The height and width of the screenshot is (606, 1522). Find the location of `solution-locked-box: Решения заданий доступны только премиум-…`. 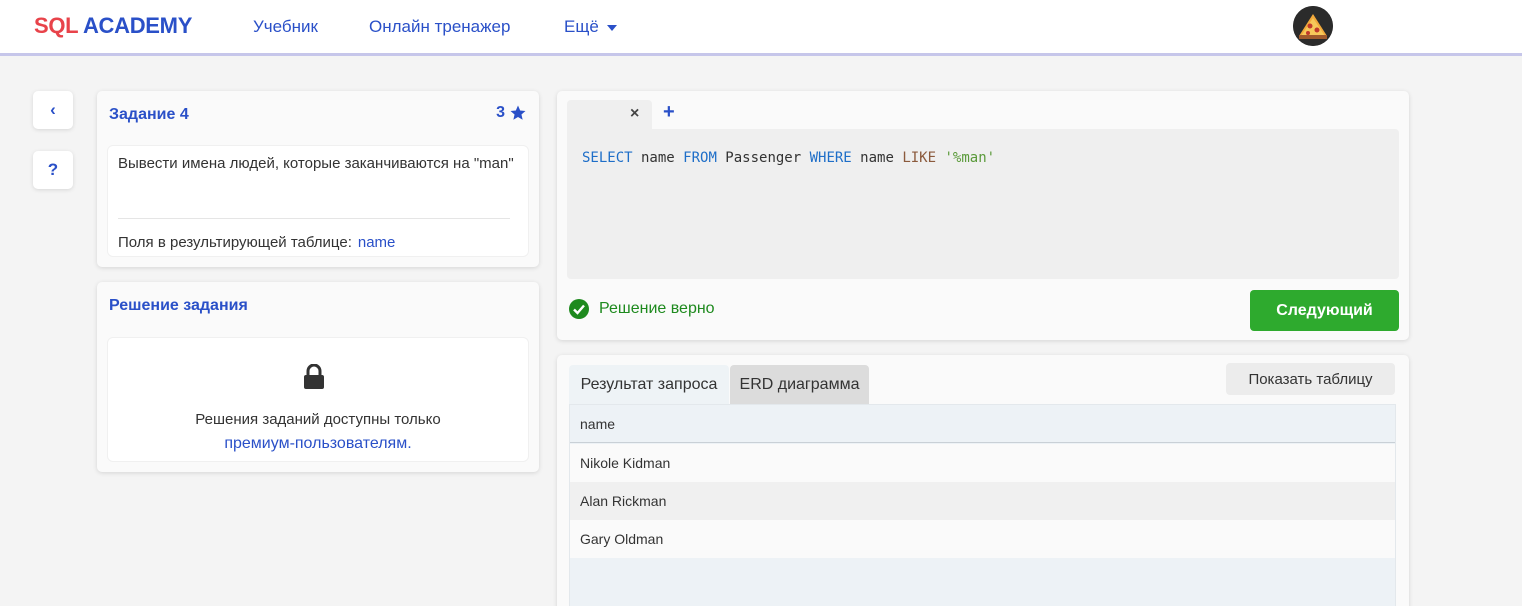

solution-locked-box: Решения заданий доступны только премиум-… is located at coordinates (318, 399).